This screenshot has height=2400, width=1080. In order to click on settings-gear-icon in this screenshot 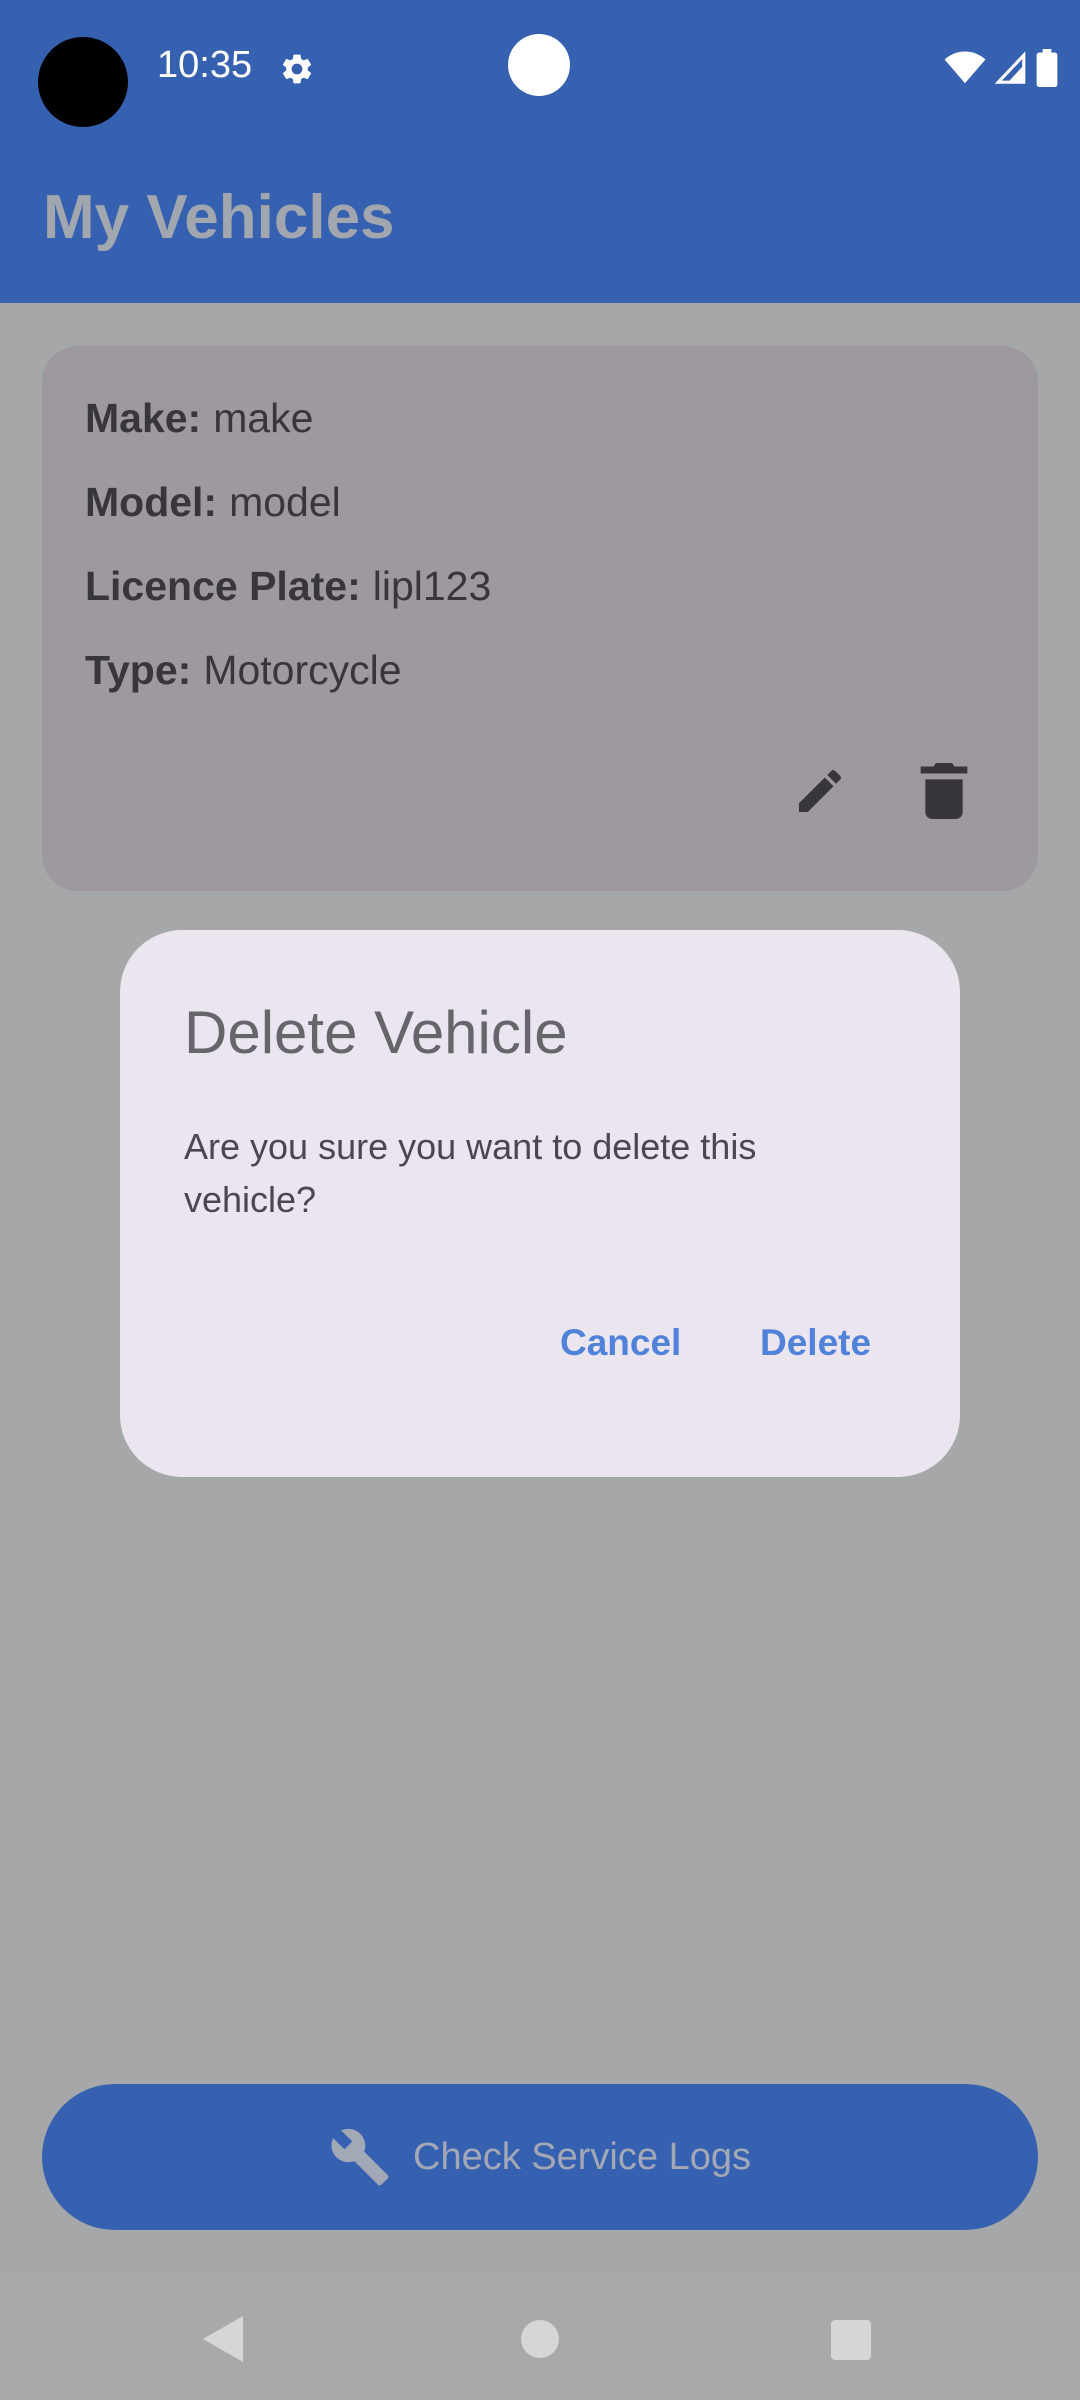, I will do `click(297, 69)`.